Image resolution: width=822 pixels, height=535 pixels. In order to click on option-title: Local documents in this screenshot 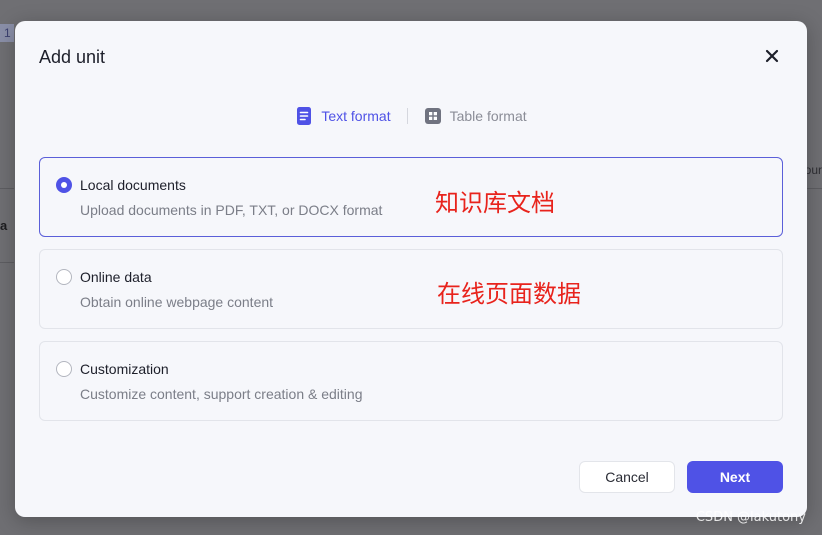, I will do `click(133, 185)`.